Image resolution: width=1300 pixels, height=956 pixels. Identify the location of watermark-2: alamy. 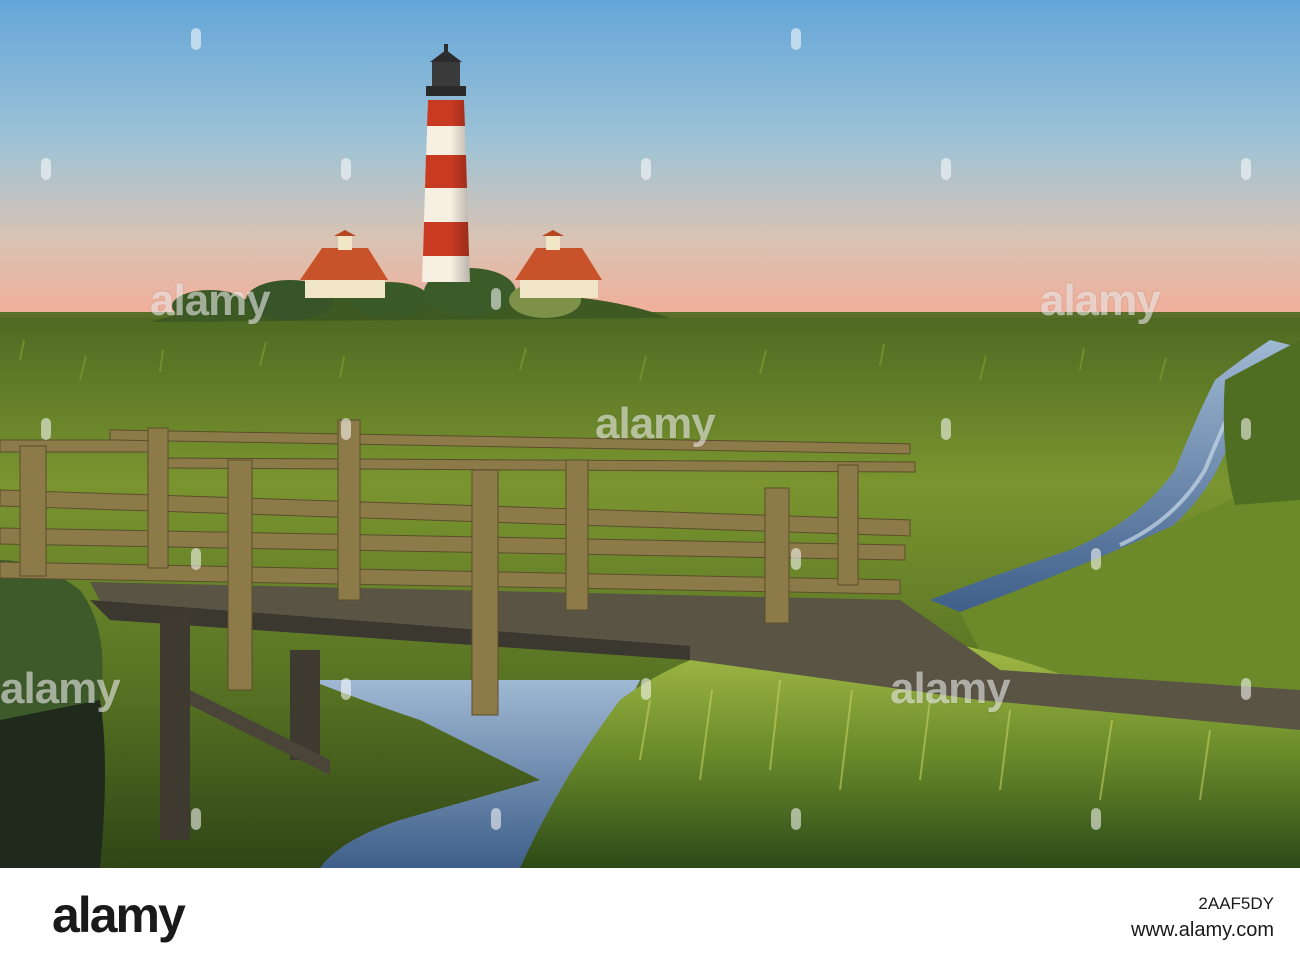
(655, 423).